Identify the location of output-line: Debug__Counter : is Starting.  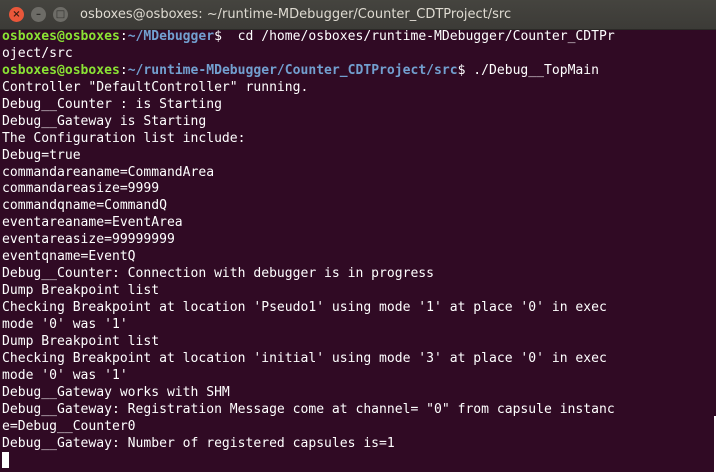
(112, 104).